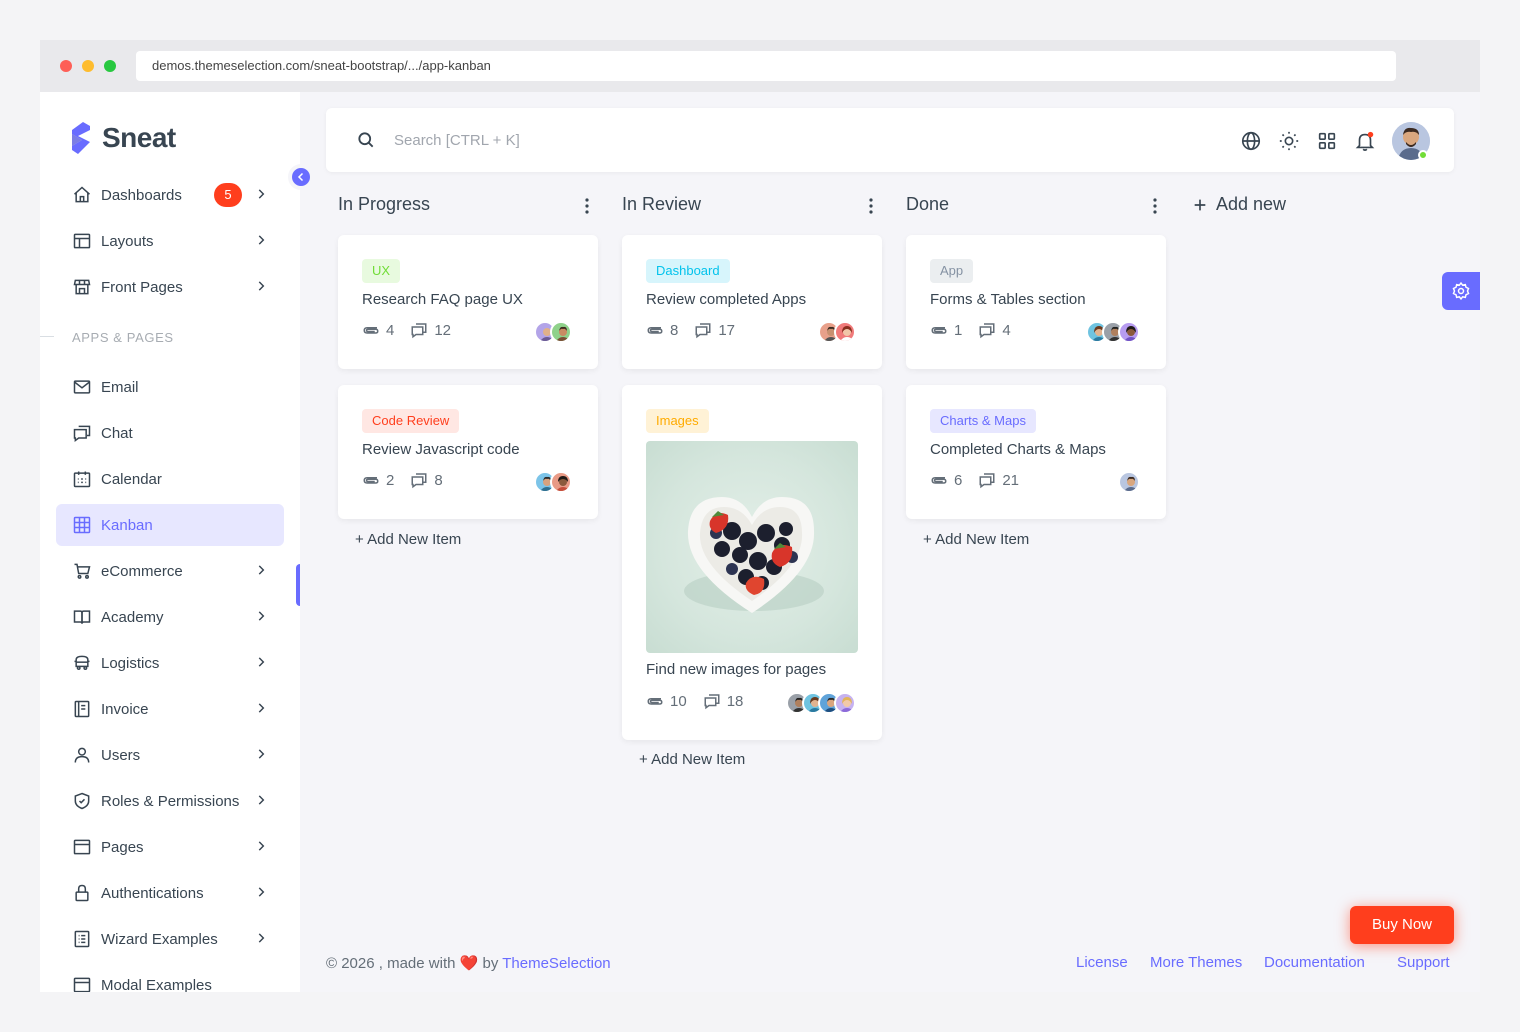  I want to click on sidebar-item-wizard-examples: Wizard Examples, so click(170, 939).